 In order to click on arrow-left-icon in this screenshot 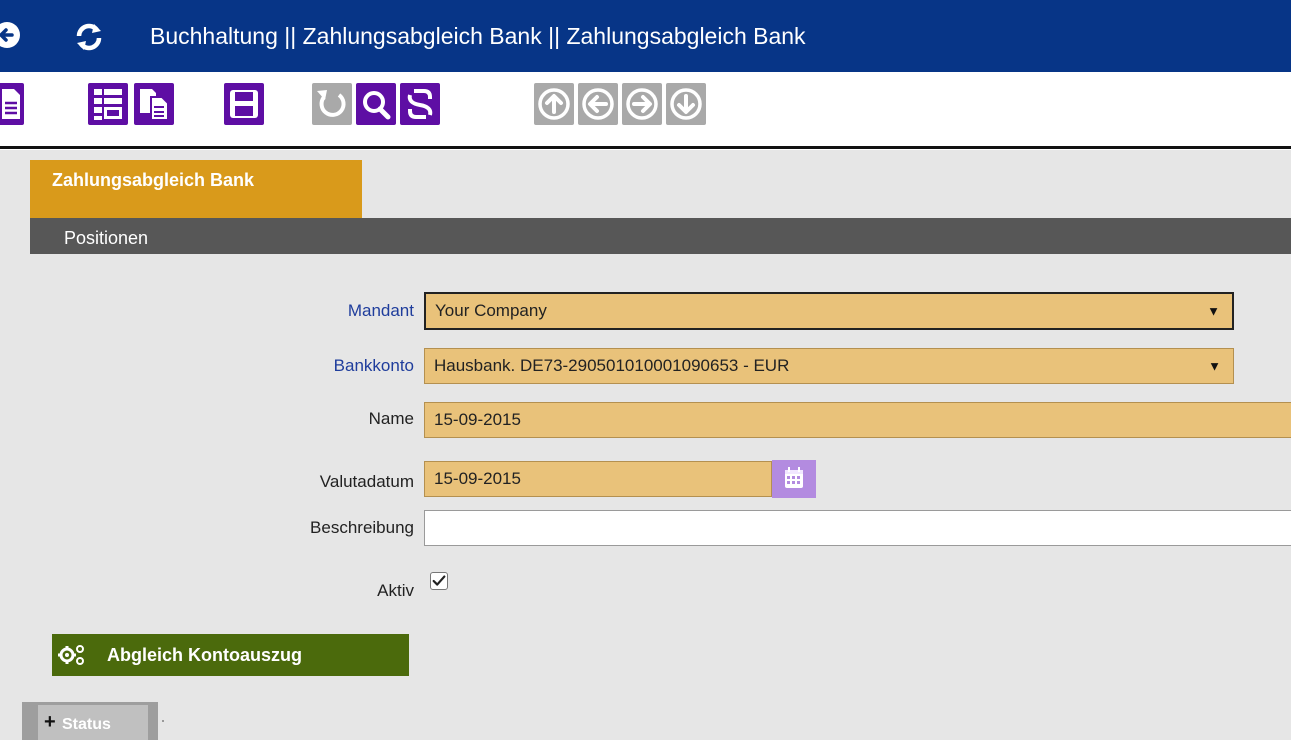, I will do `click(598, 104)`.